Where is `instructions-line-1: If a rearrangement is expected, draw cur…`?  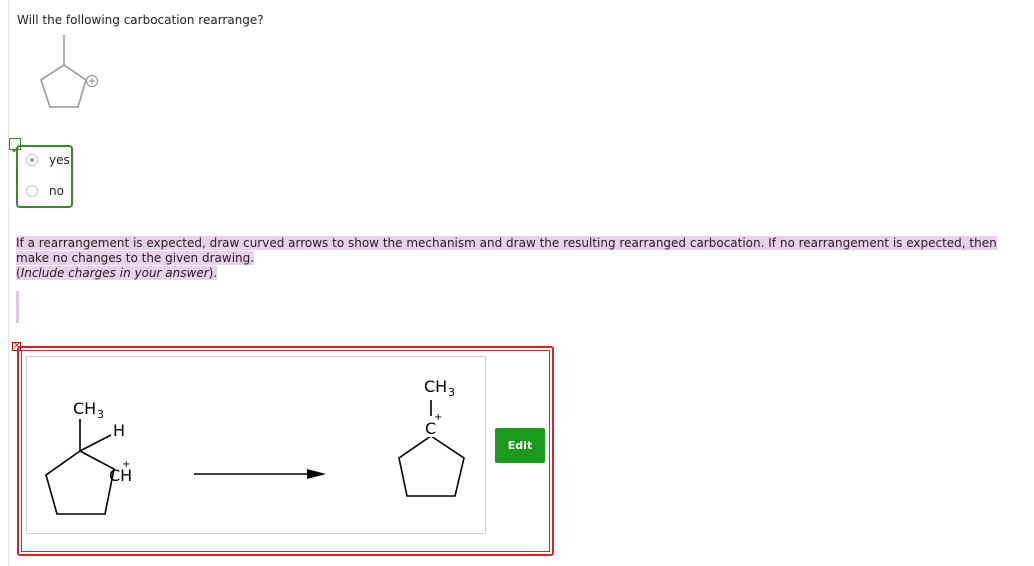
instructions-line-1: If a rearrangement is expected, draw cur… is located at coordinates (506, 243).